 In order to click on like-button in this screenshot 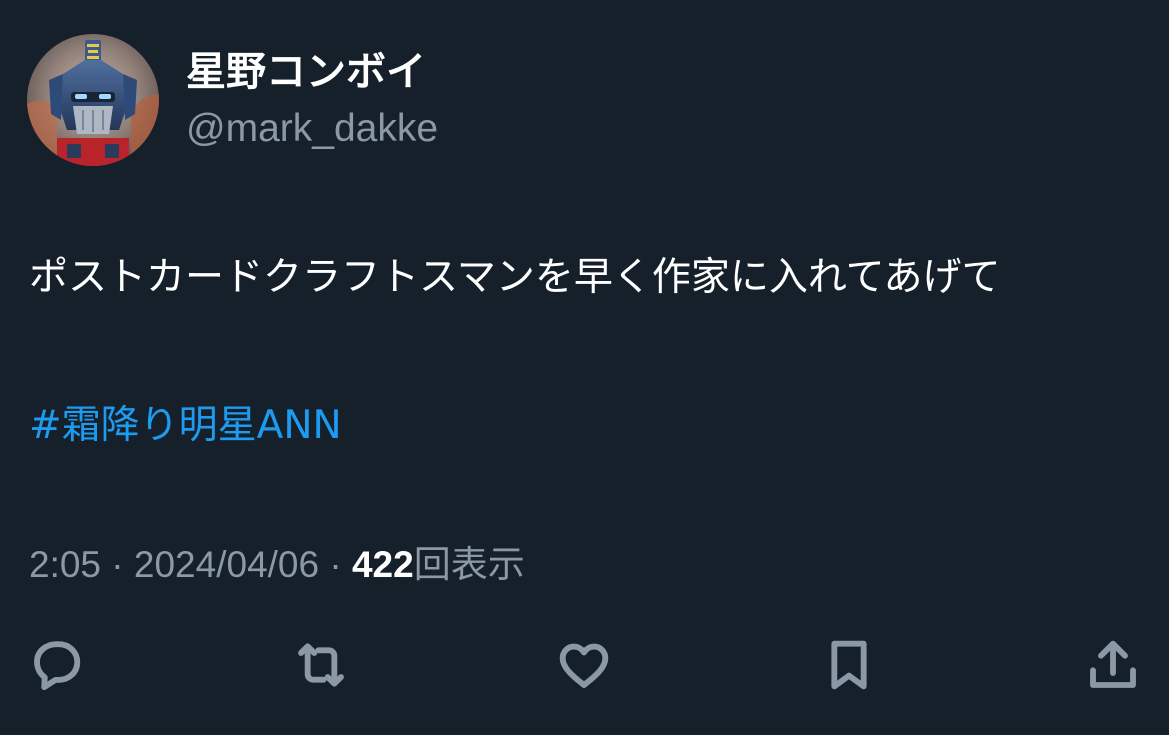, I will do `click(584, 665)`.